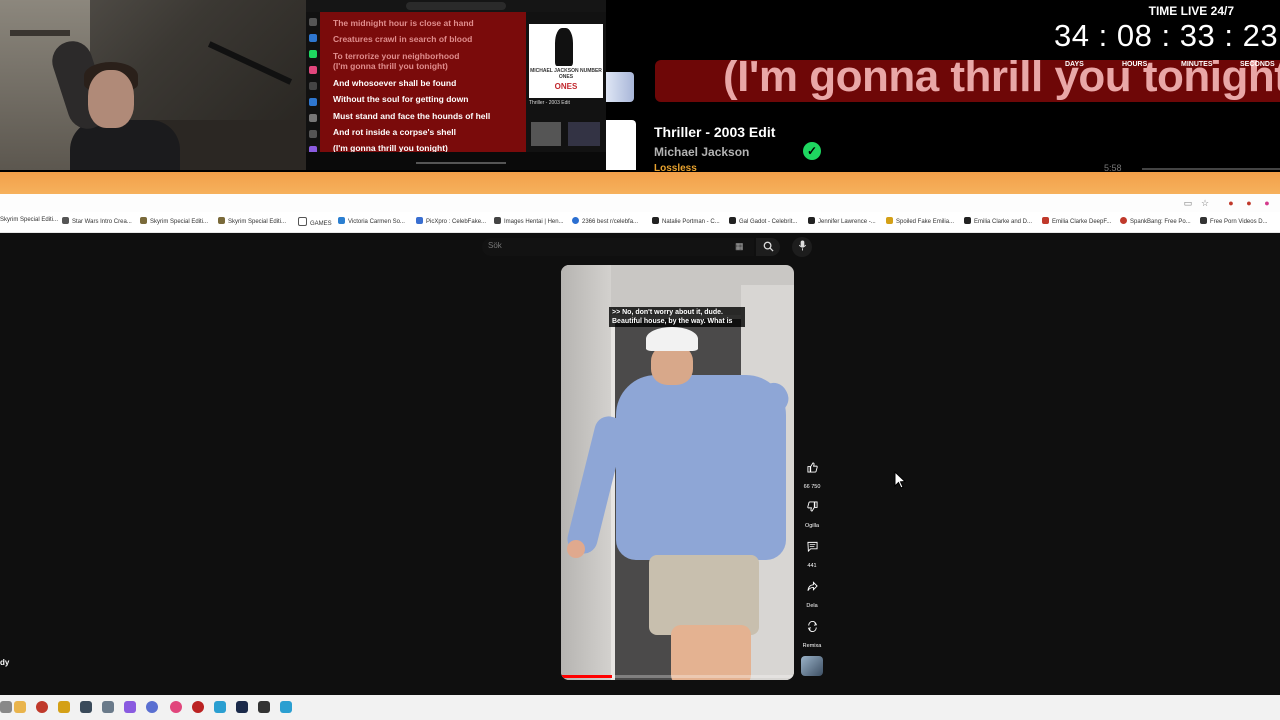 The height and width of the screenshot is (720, 1280). Describe the element at coordinates (412, 116) in the screenshot. I see `lyric-line: Must stand and face the hounds of hell` at that location.